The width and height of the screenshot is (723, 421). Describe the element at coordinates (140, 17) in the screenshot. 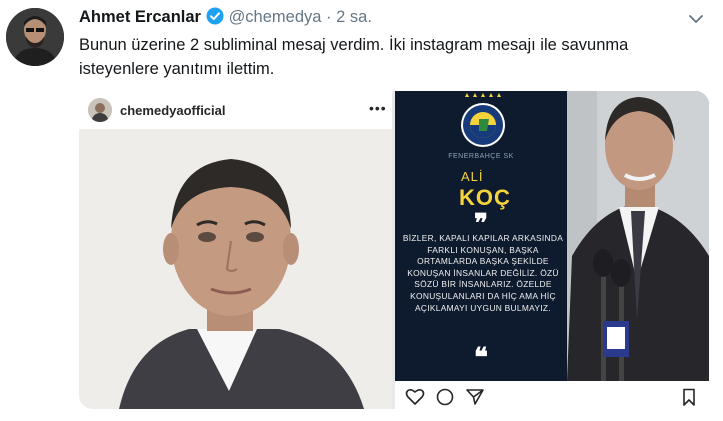

I see `author-name: Ahmet Ercanlar` at that location.